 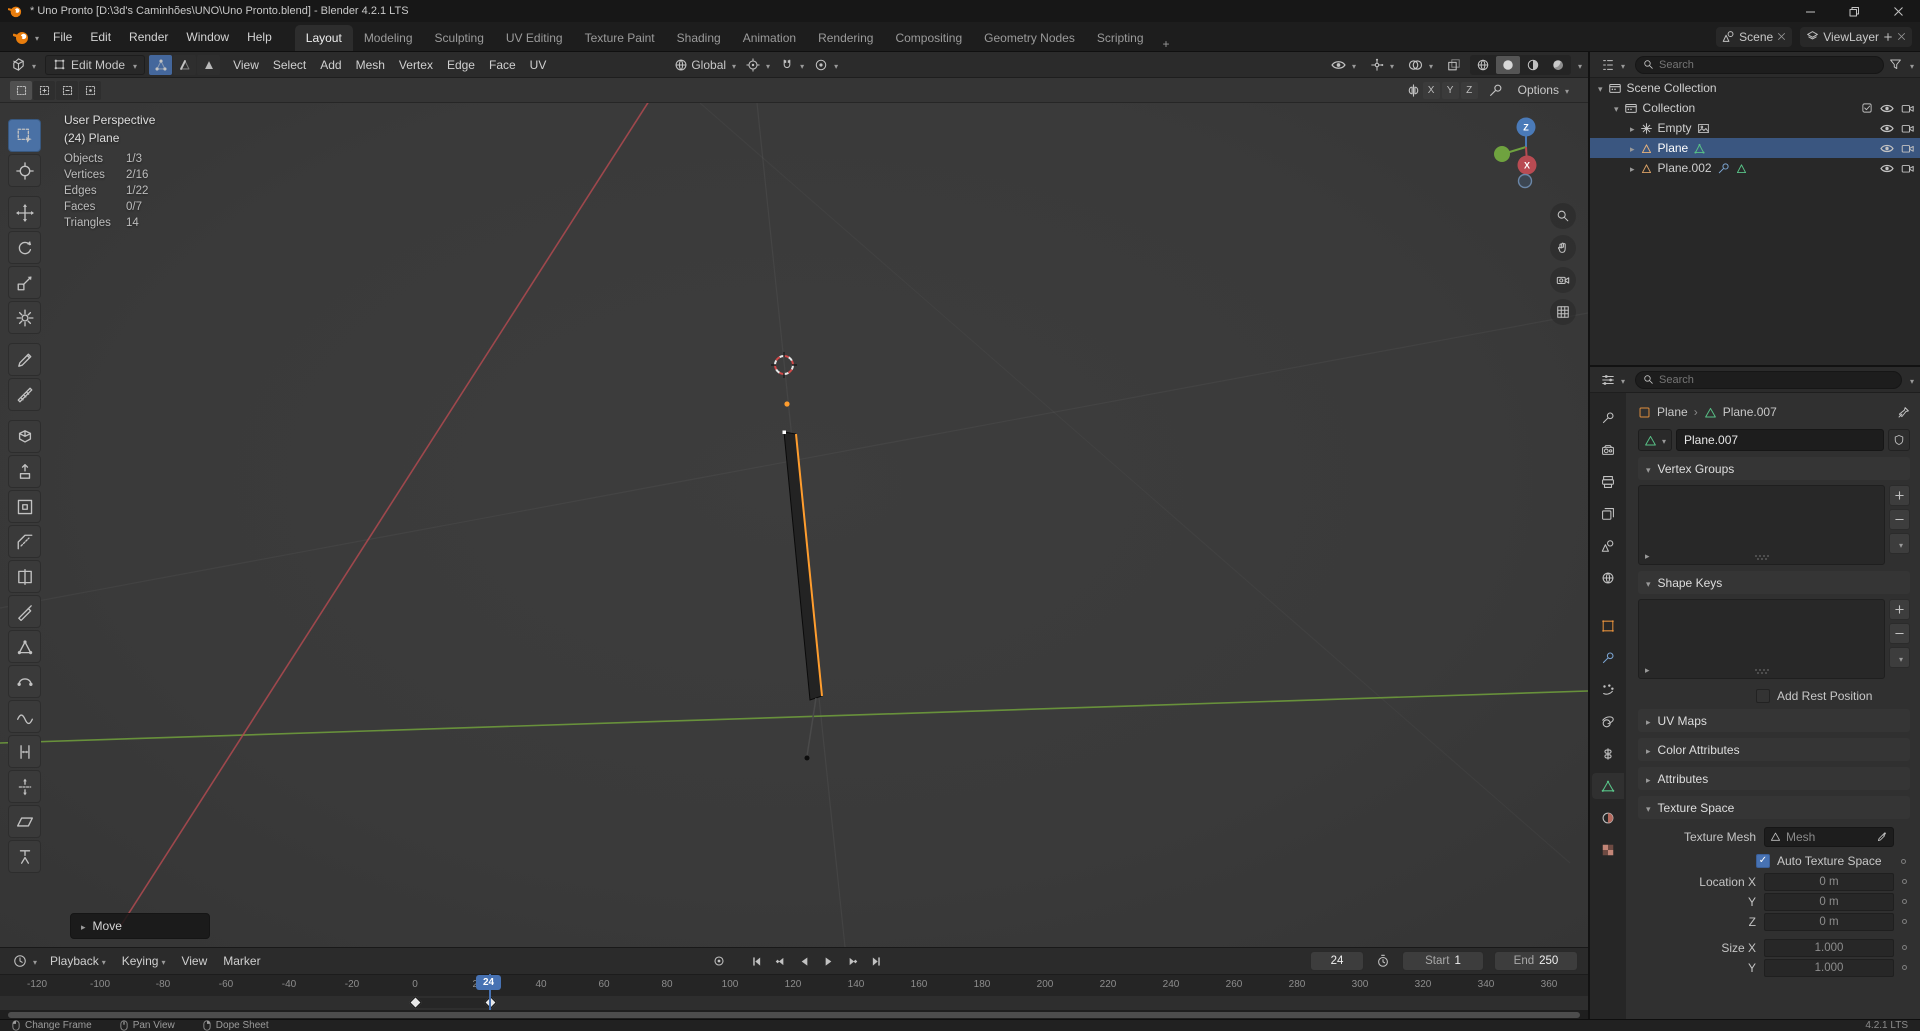 I want to click on outliner-row-plane-002: Plane.002, so click(x=1755, y=168).